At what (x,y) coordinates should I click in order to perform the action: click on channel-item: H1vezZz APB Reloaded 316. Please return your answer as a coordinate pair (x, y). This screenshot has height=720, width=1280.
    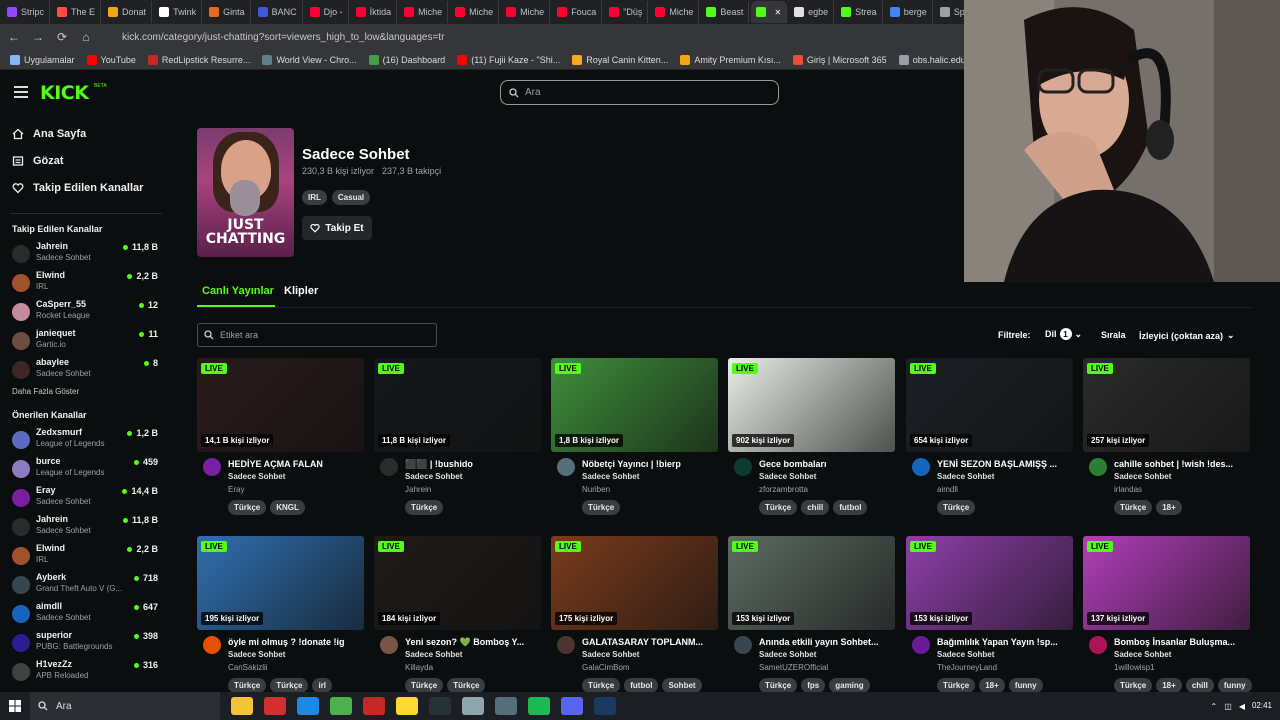
    Looking at the image, I should click on (86, 672).